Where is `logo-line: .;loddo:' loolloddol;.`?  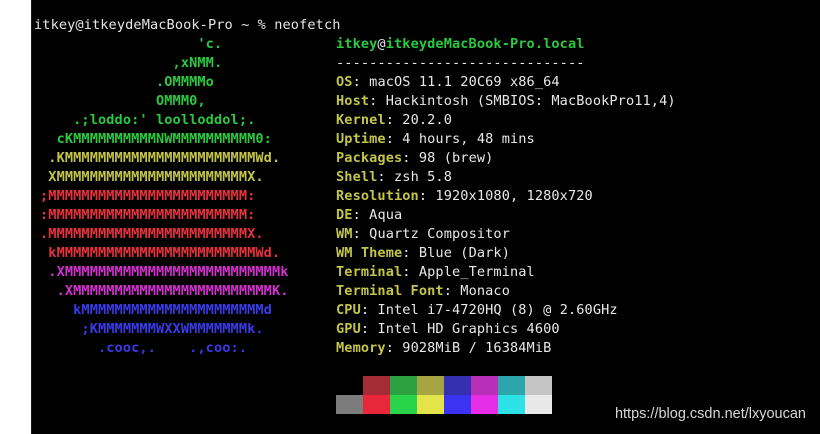 logo-line: .;loddo:' loolloddol;. is located at coordinates (148, 120).